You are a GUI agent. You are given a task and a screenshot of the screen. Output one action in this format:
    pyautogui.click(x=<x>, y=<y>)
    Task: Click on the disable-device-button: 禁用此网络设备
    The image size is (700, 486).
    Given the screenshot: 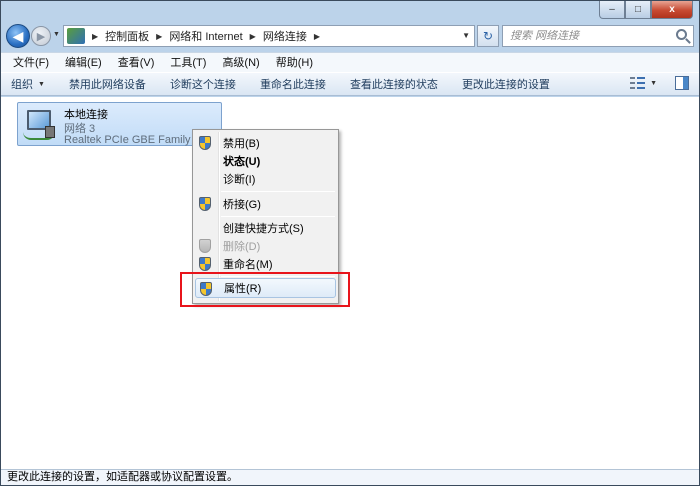 What is the action you would take?
    pyautogui.click(x=107, y=84)
    